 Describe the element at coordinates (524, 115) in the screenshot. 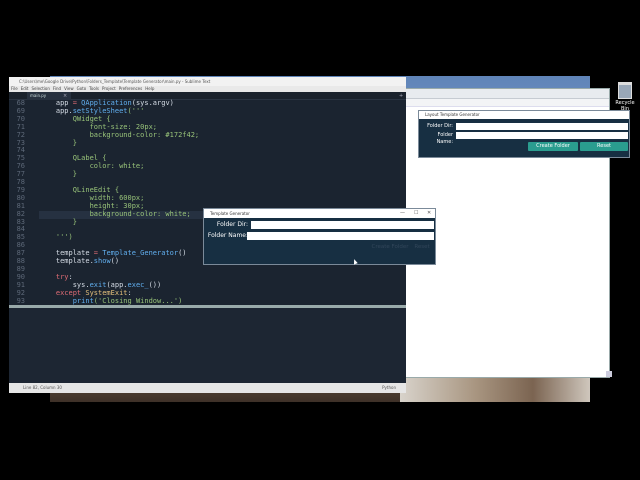

I see `side-window-titlebar: Layout Template Generator` at that location.